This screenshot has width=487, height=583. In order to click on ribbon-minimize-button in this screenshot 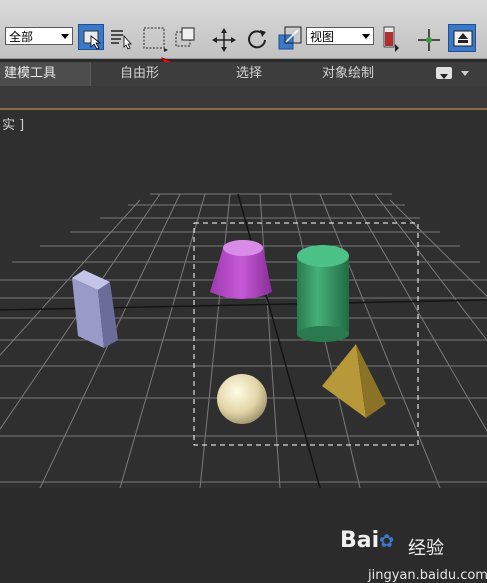, I will do `click(444, 73)`.